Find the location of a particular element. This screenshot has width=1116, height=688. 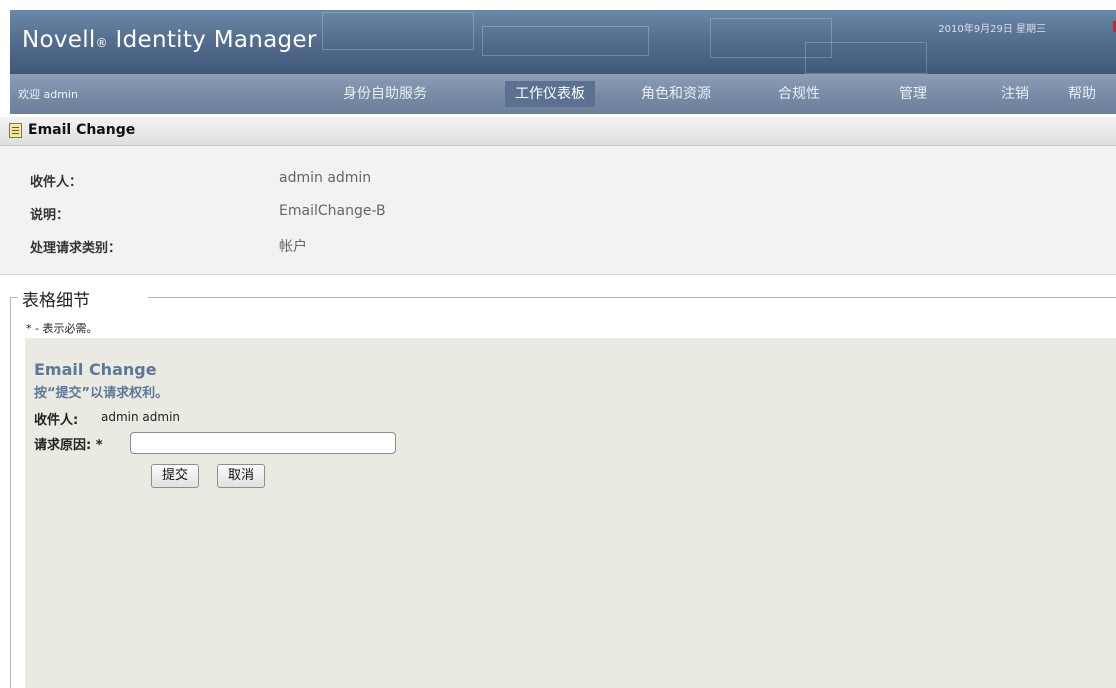

tab-administration: 管理 is located at coordinates (913, 94).